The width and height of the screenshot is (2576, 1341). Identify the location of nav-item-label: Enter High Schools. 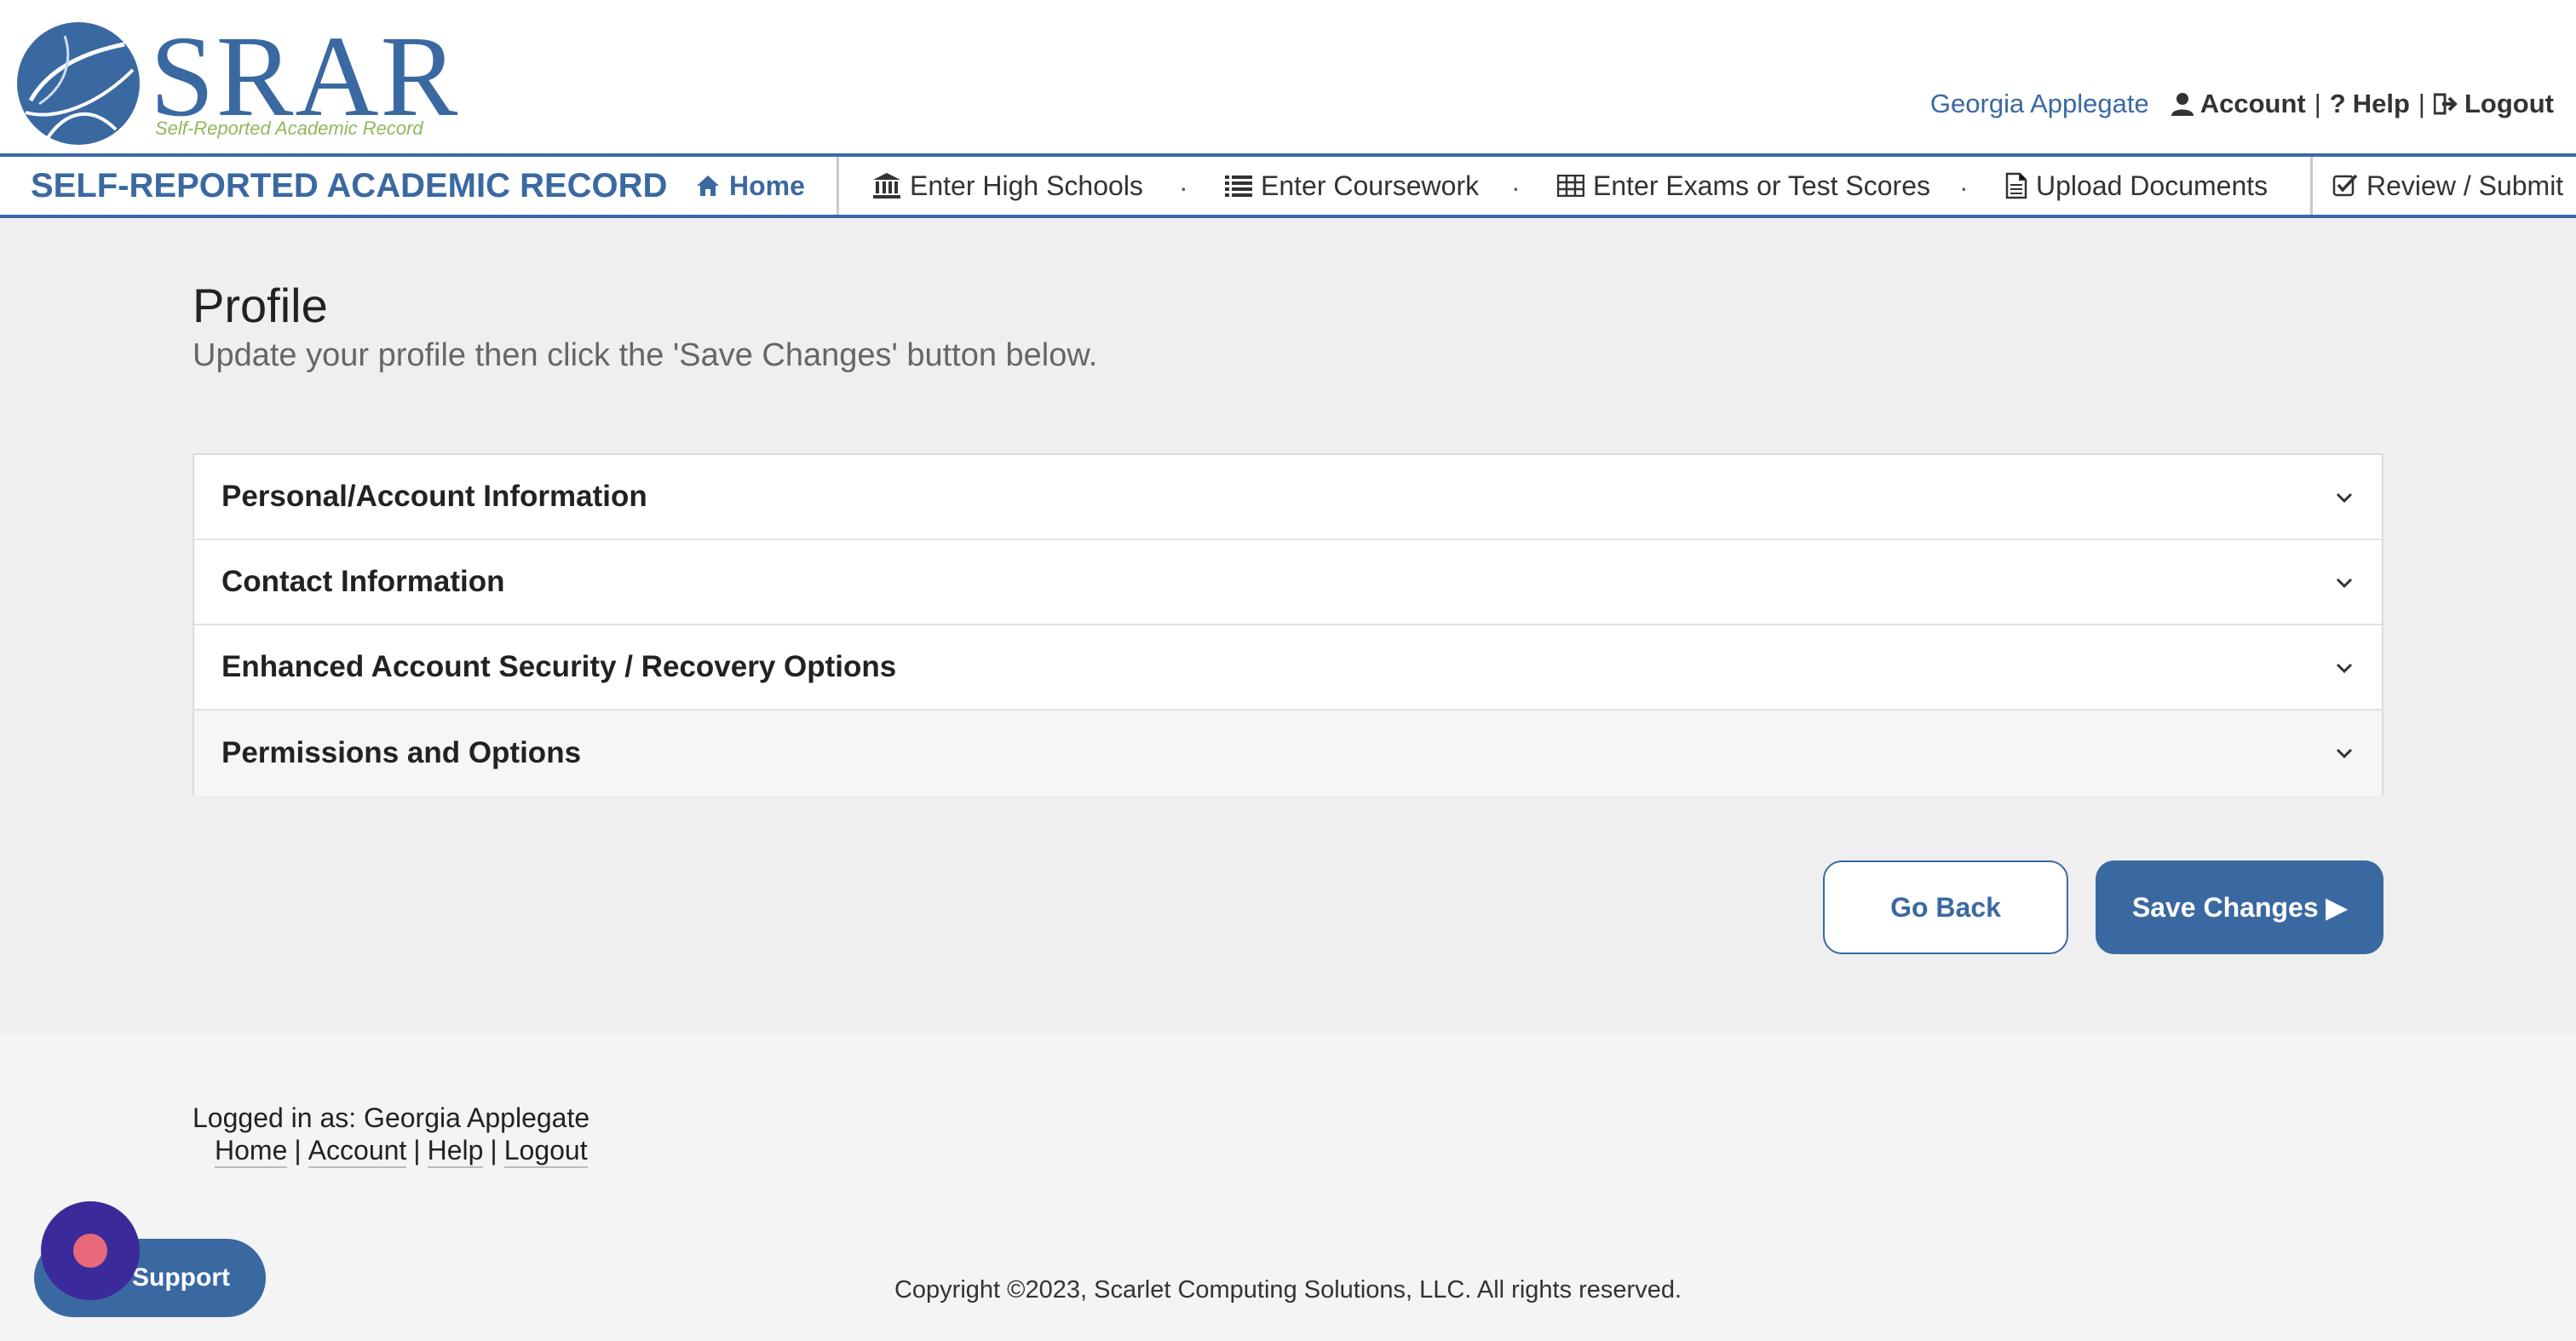
(1027, 186).